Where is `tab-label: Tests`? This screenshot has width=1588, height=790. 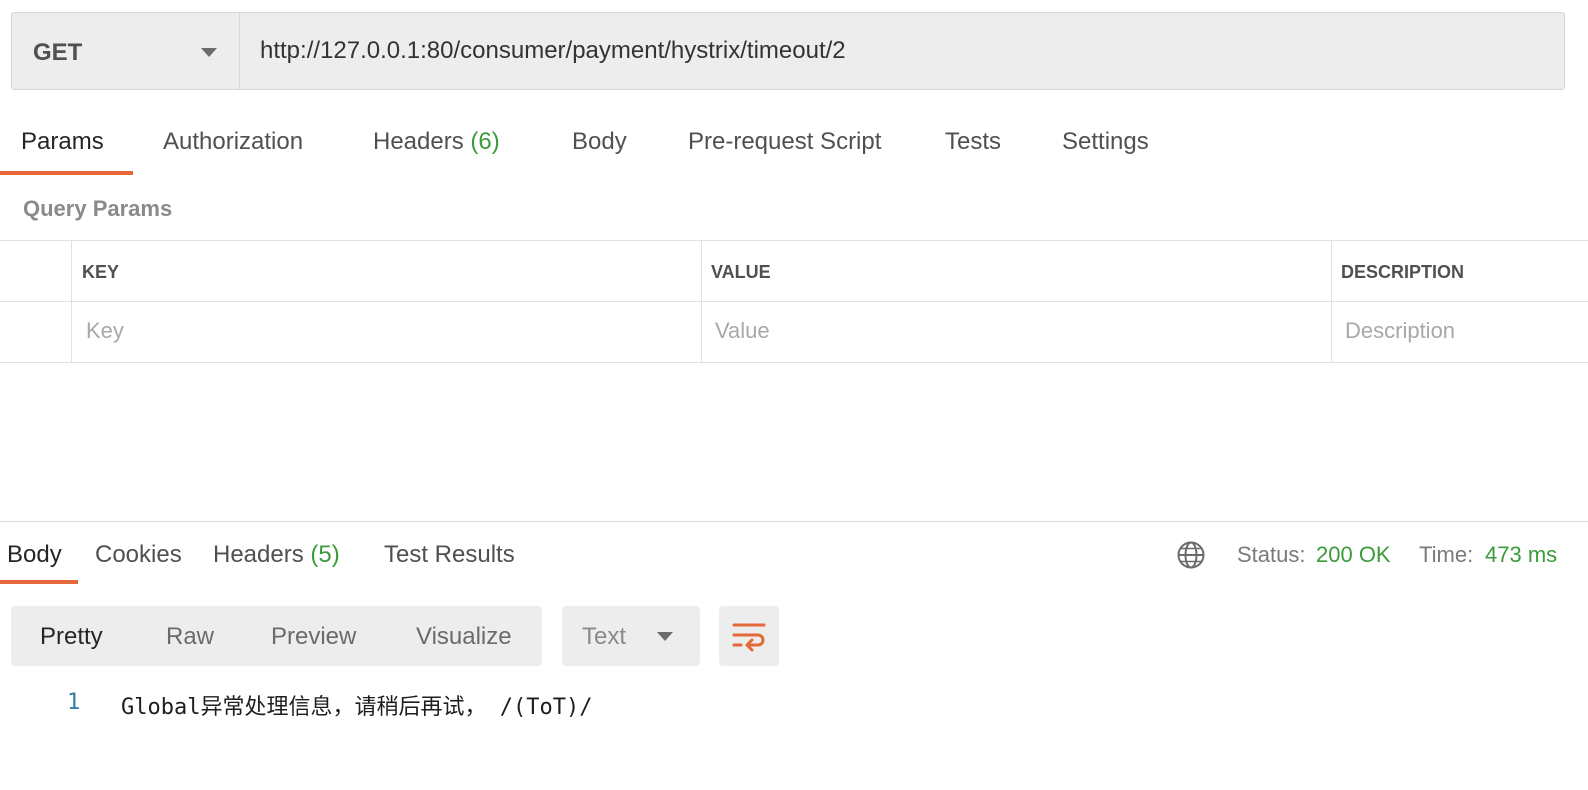
tab-label: Tests is located at coordinates (973, 141).